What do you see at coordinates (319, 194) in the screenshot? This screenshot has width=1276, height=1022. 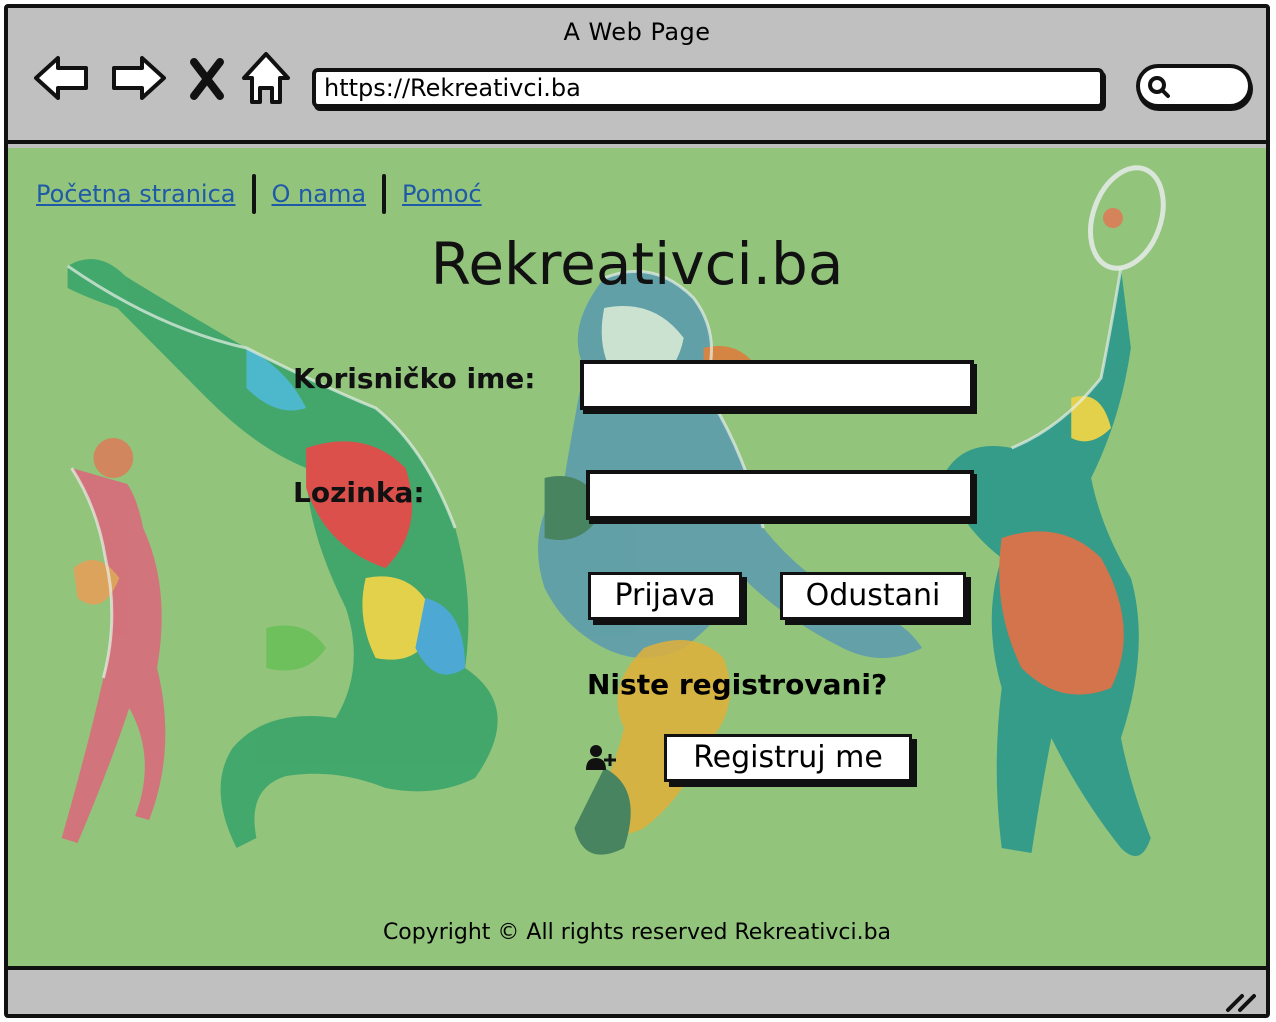 I see `nav-link-about: O nama` at bounding box center [319, 194].